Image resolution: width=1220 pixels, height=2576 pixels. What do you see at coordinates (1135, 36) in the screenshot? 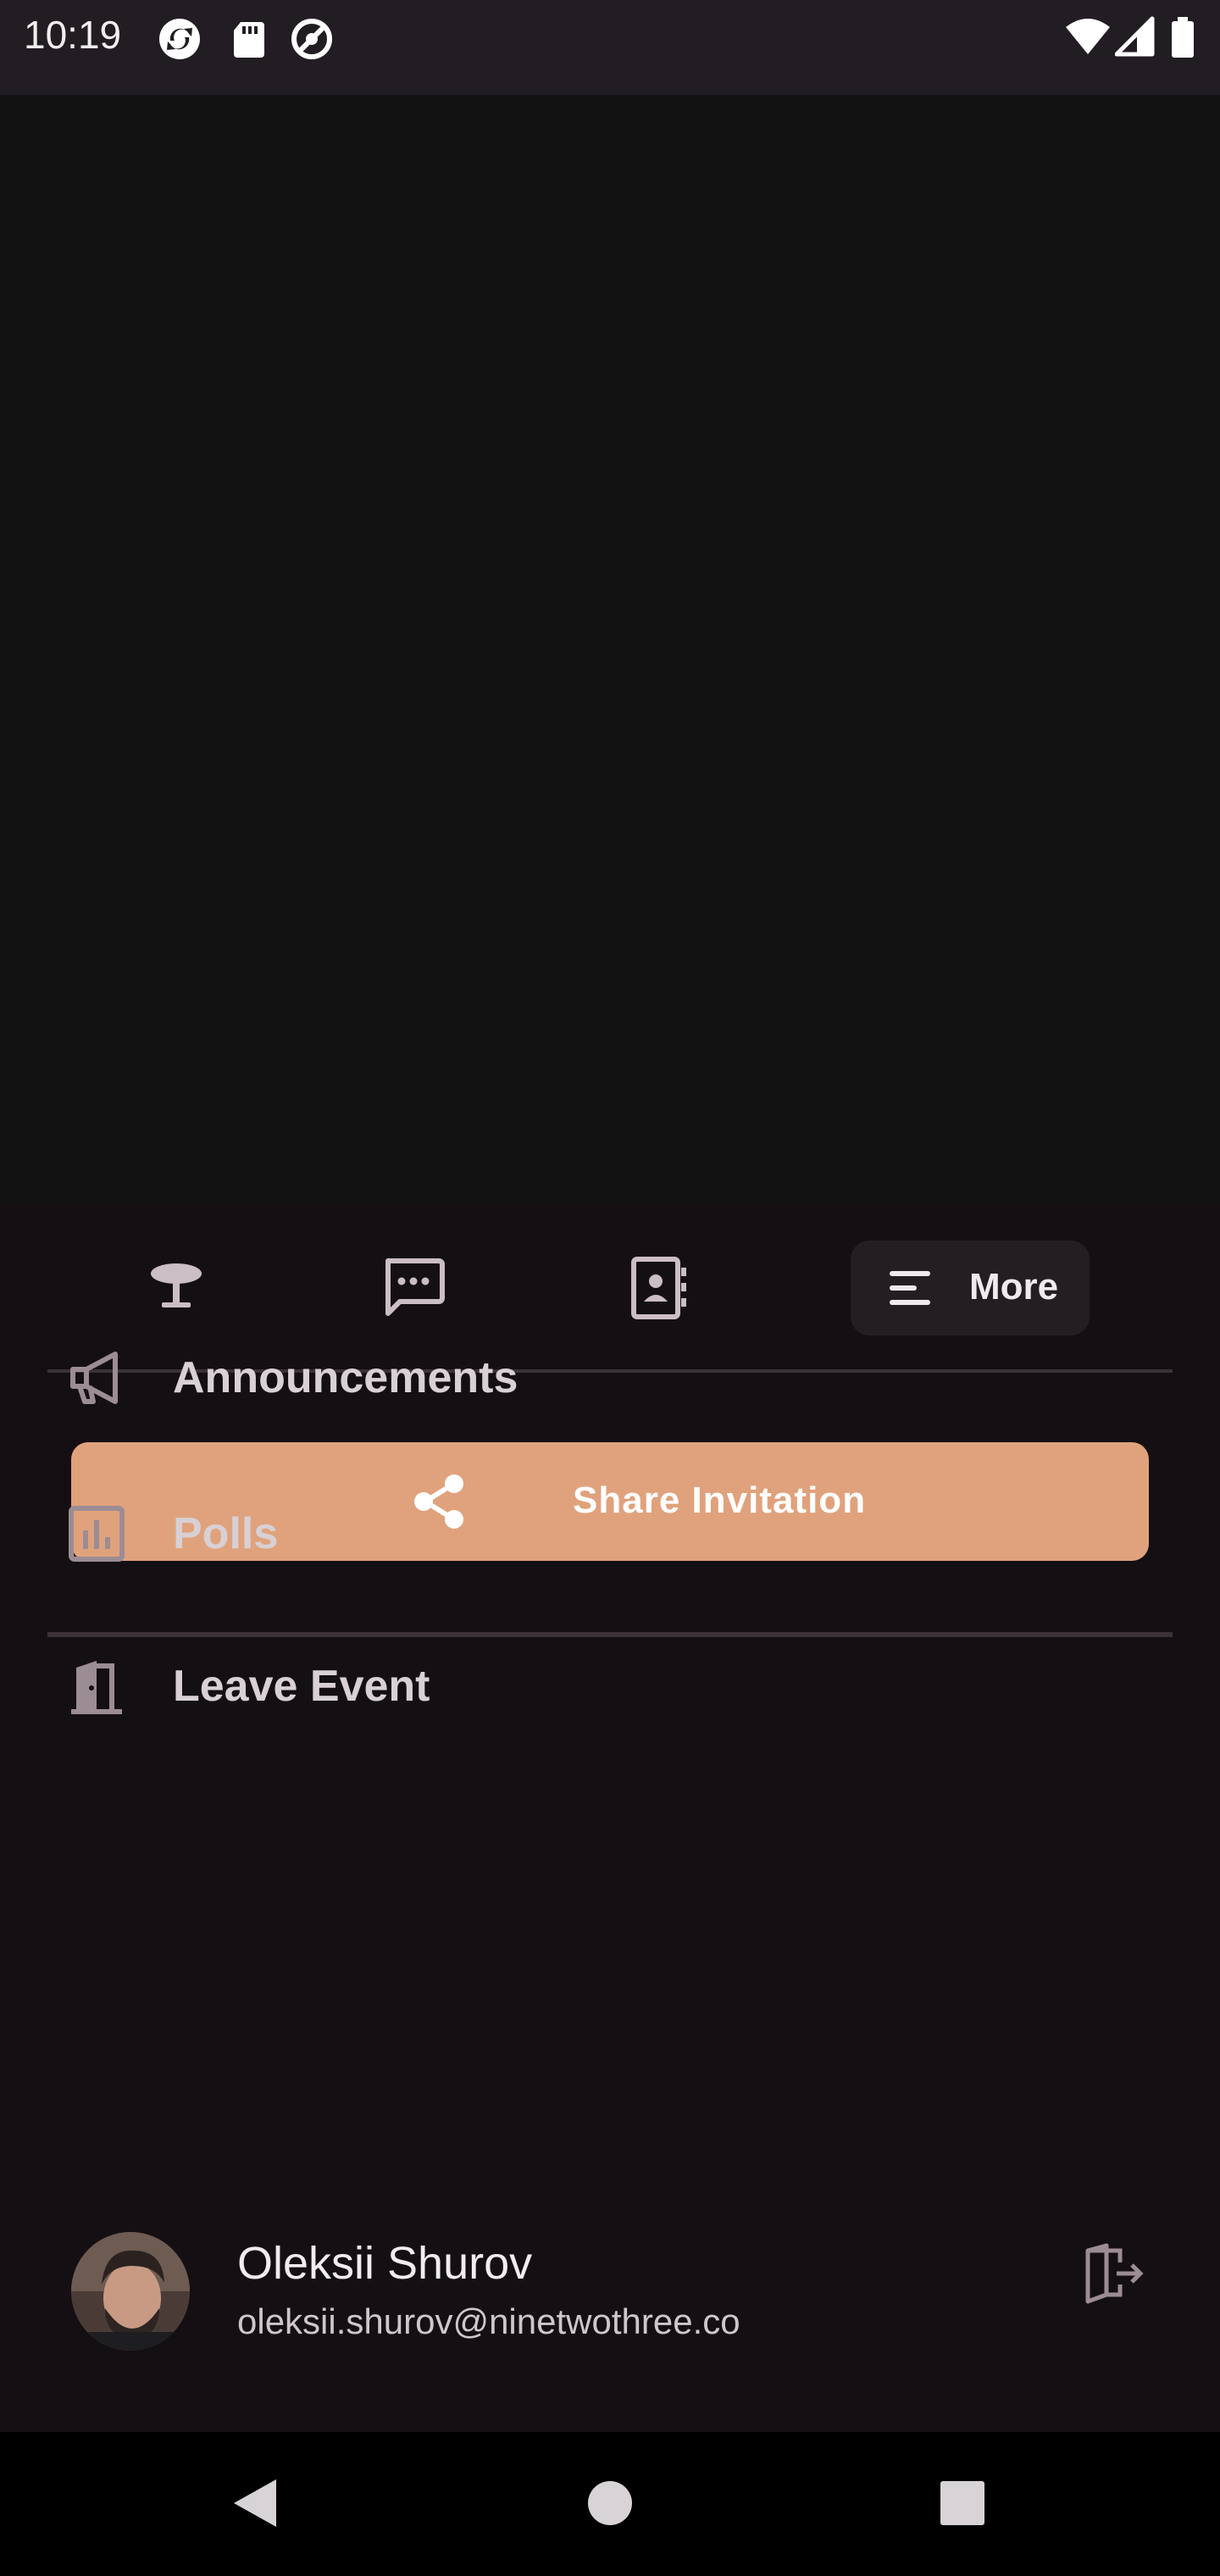
I see `cellular-signal-icon` at bounding box center [1135, 36].